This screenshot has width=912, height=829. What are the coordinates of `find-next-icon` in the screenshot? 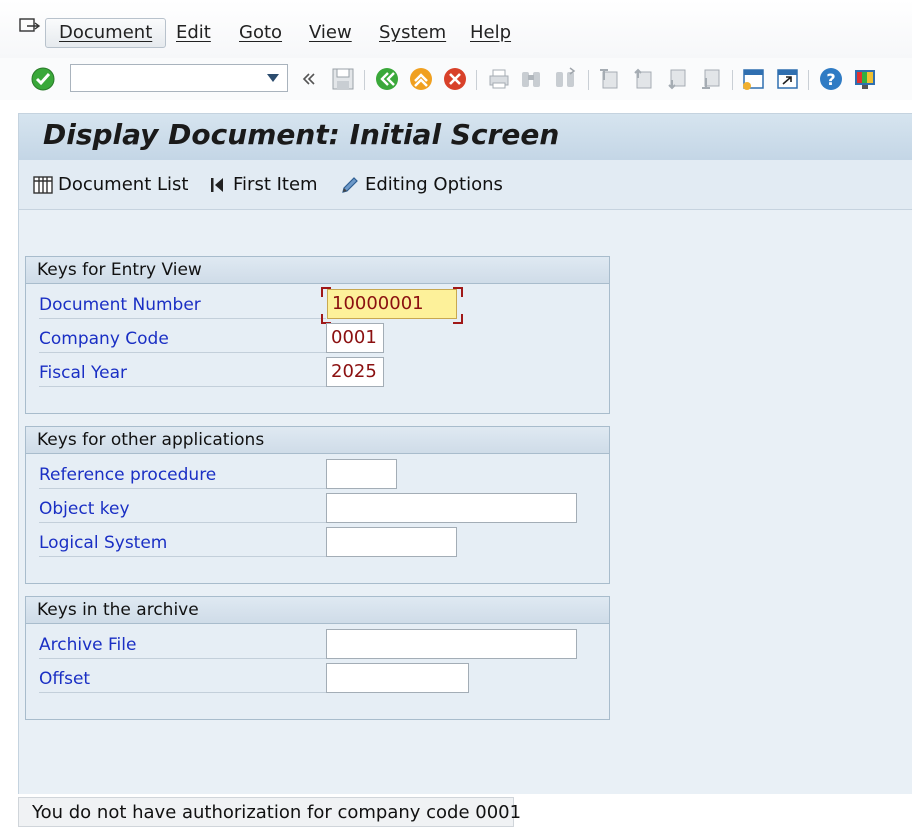 It's located at (565, 79).